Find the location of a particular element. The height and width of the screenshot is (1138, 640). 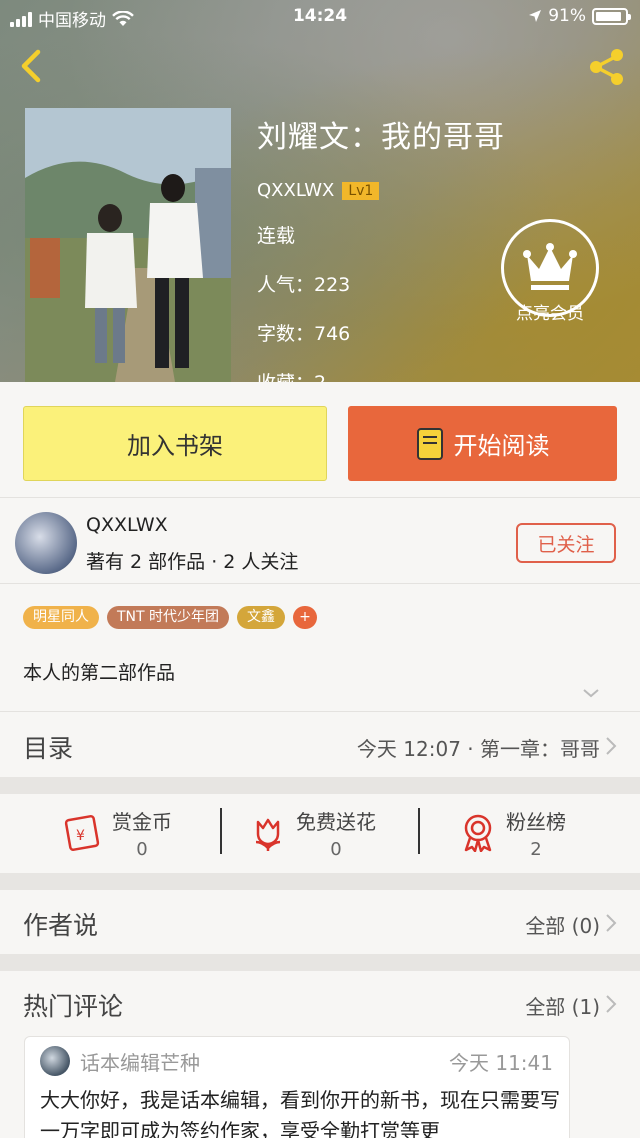

book-author: QXXLWX is located at coordinates (295, 190).